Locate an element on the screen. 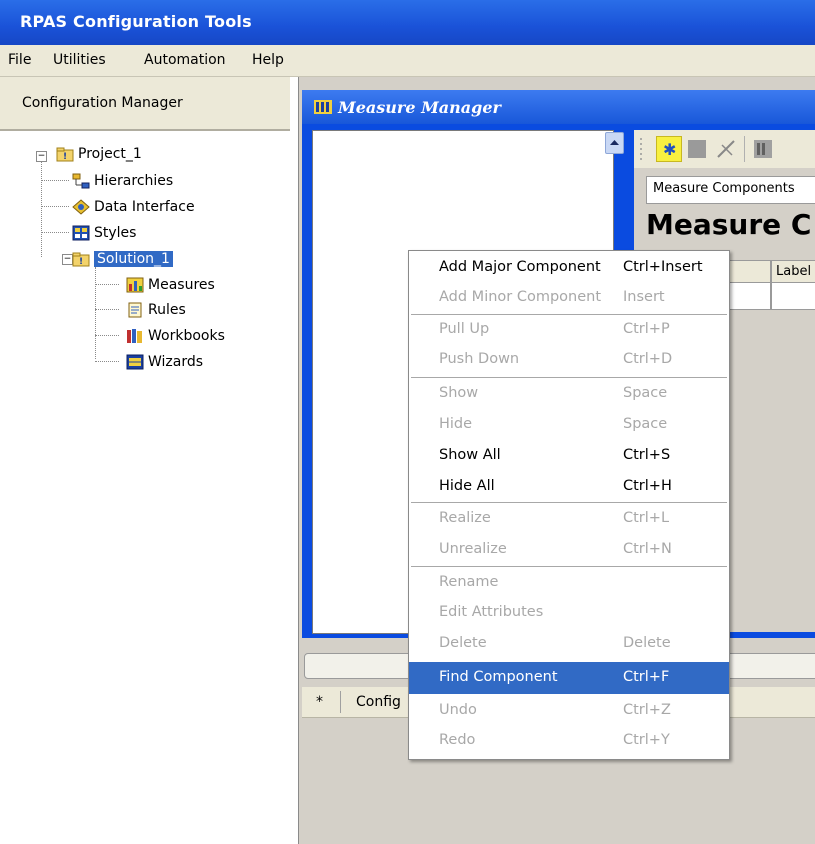  tab-measure-components: Measure Components is located at coordinates (730, 190).